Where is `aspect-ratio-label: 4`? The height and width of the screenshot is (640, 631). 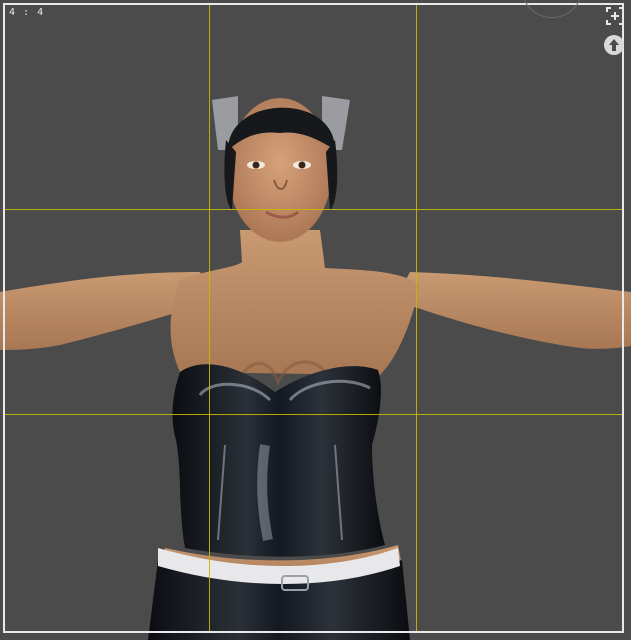 aspect-ratio-label: 4 is located at coordinates (27, 12).